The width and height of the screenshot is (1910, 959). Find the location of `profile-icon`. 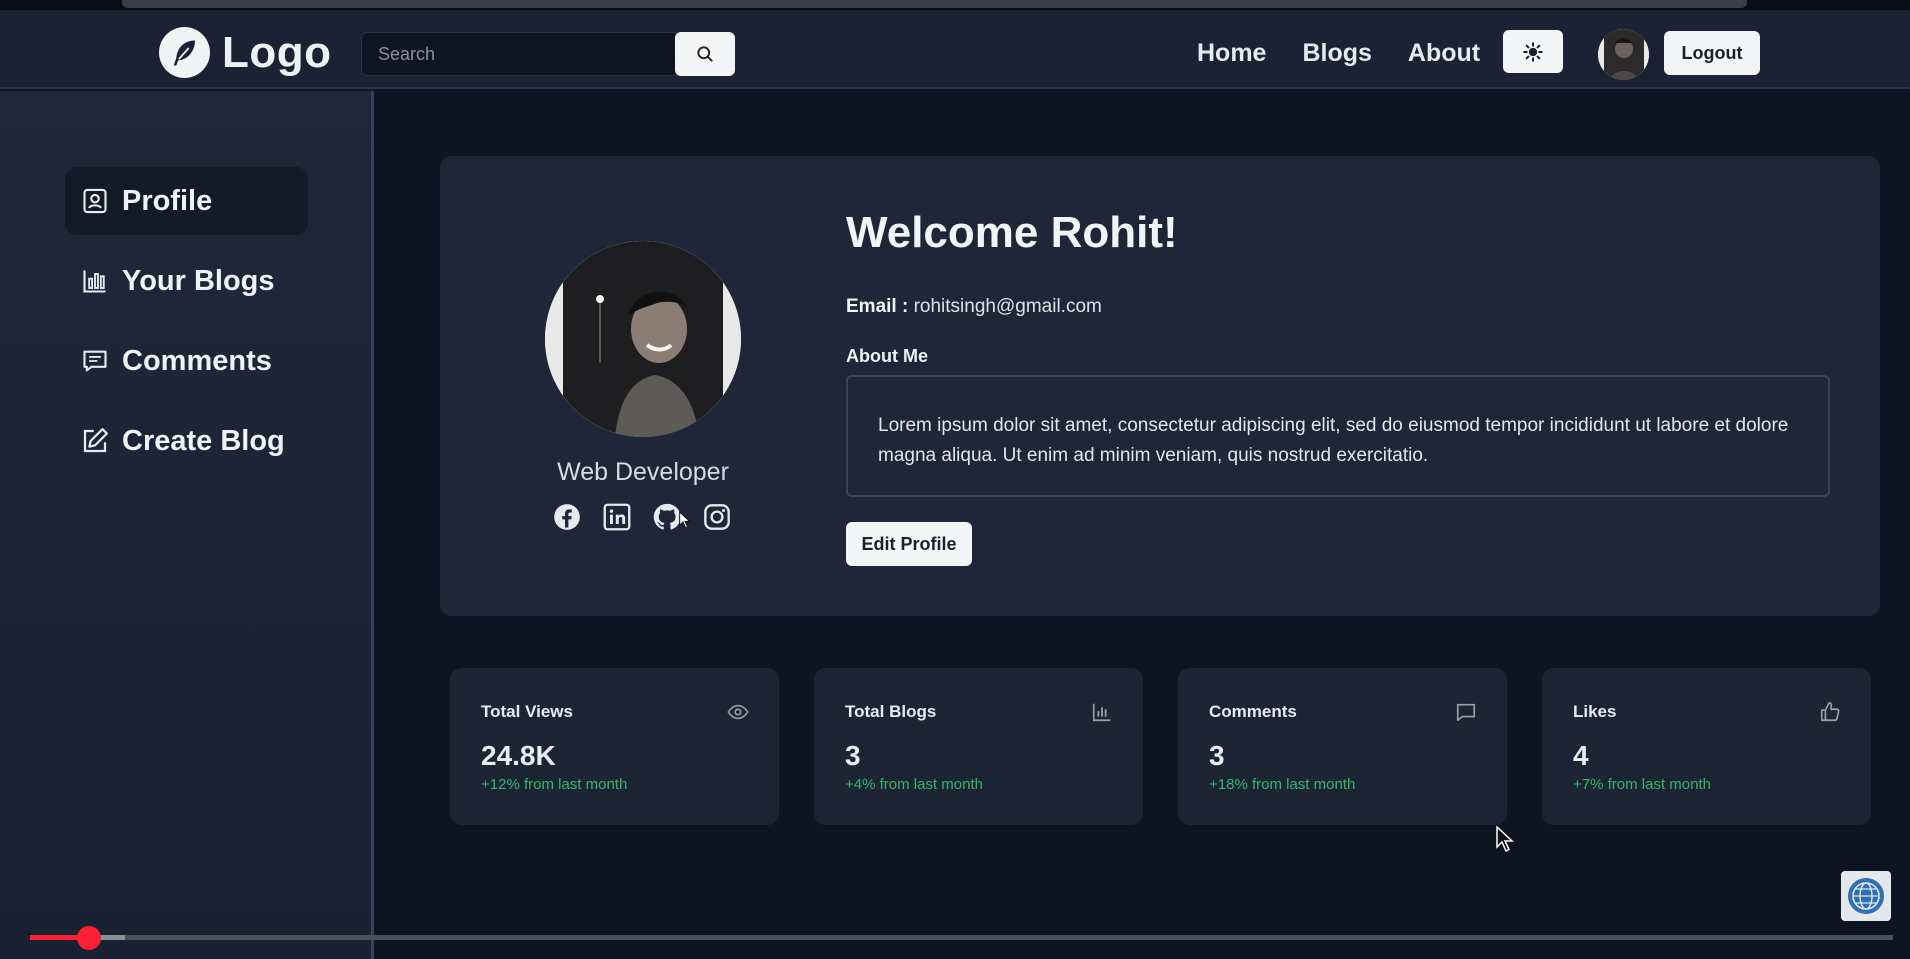

profile-icon is located at coordinates (95, 201).